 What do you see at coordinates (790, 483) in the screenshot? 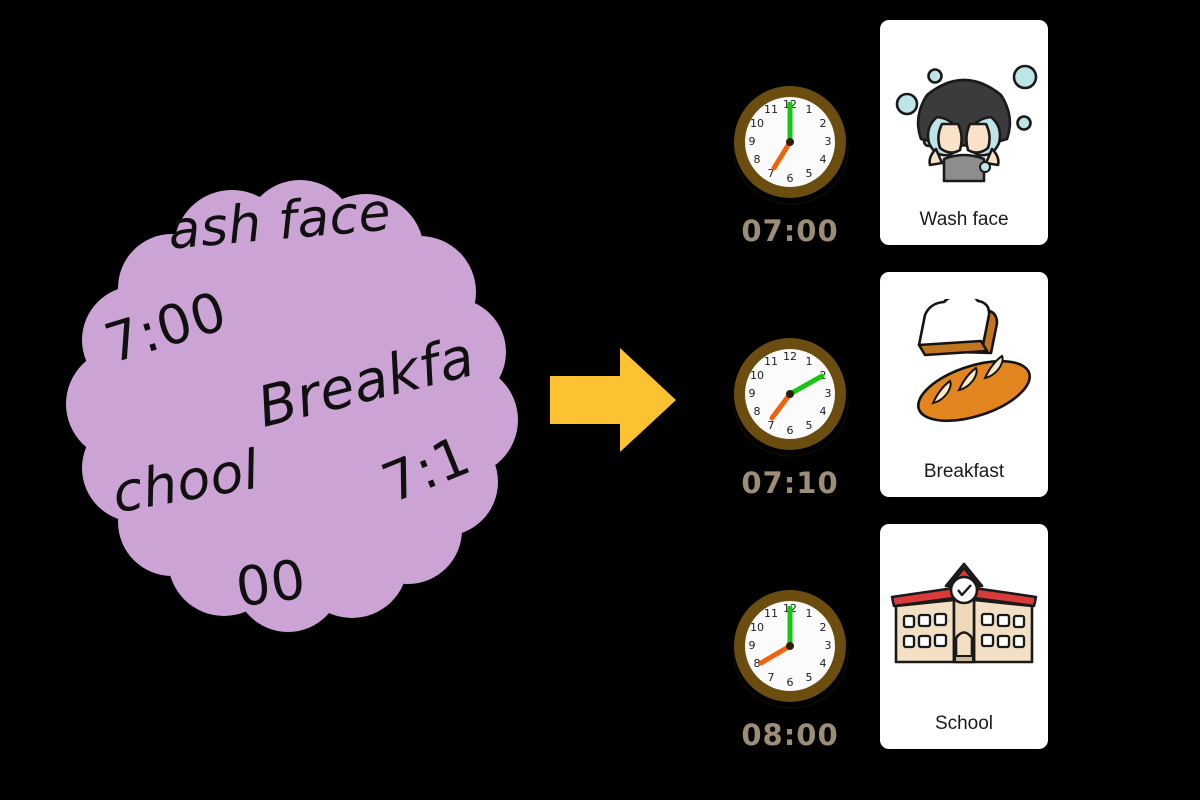
I see `clock-time-label: 07:10` at bounding box center [790, 483].